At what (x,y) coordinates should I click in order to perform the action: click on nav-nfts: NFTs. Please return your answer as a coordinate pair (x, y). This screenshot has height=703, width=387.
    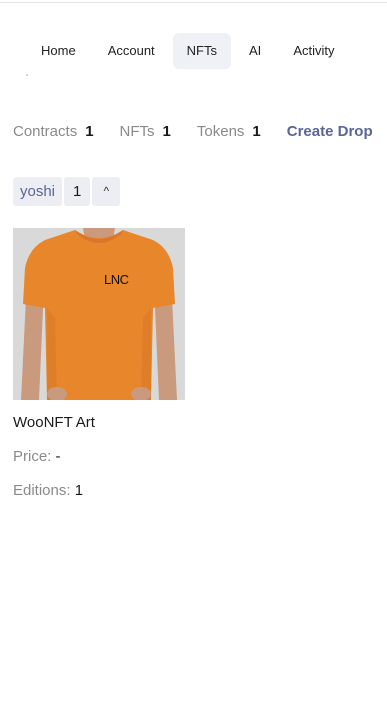
    Looking at the image, I should click on (202, 51).